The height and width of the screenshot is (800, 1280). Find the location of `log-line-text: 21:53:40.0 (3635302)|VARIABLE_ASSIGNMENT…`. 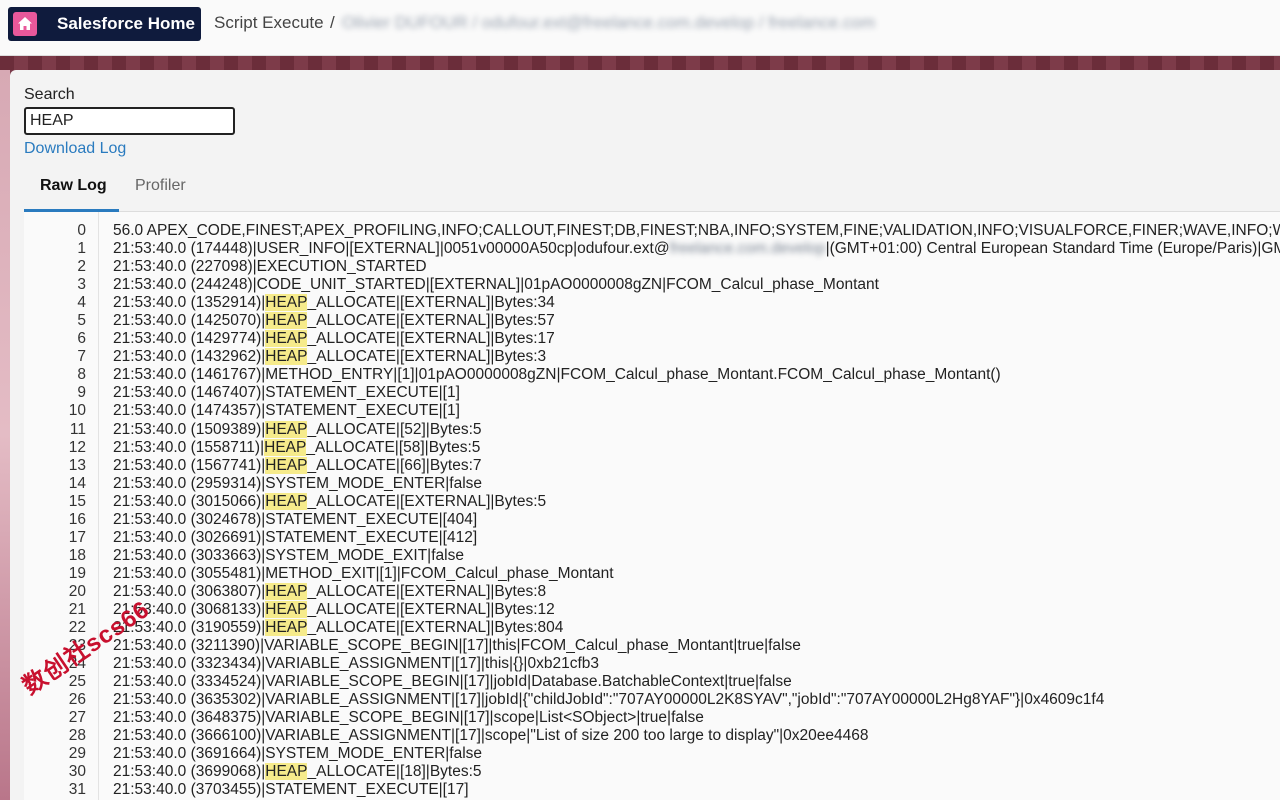

log-line-text: 21:53:40.0 (3635302)|VARIABLE_ASSIGNMENT… is located at coordinates (608, 700).